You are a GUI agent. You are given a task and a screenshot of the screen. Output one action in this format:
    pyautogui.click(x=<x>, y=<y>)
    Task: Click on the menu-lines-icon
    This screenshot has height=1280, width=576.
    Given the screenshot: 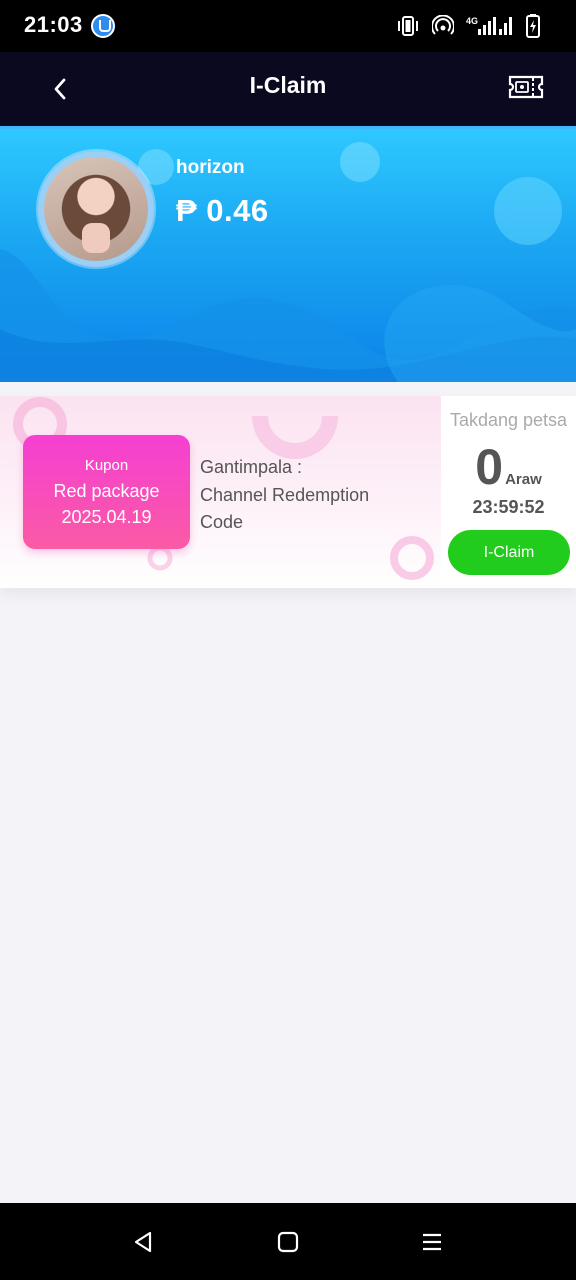 What is the action you would take?
    pyautogui.click(x=432, y=1242)
    